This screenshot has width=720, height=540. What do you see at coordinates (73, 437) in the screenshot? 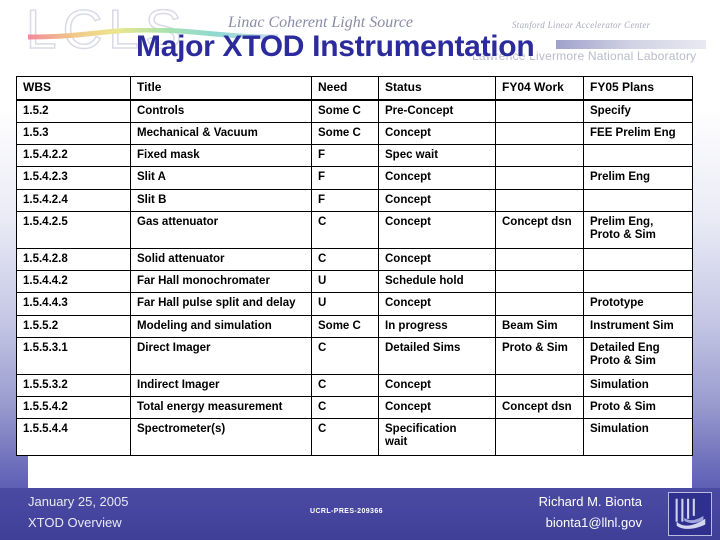
I see `cell-wbs: 1.5.5.4.4` at bounding box center [73, 437].